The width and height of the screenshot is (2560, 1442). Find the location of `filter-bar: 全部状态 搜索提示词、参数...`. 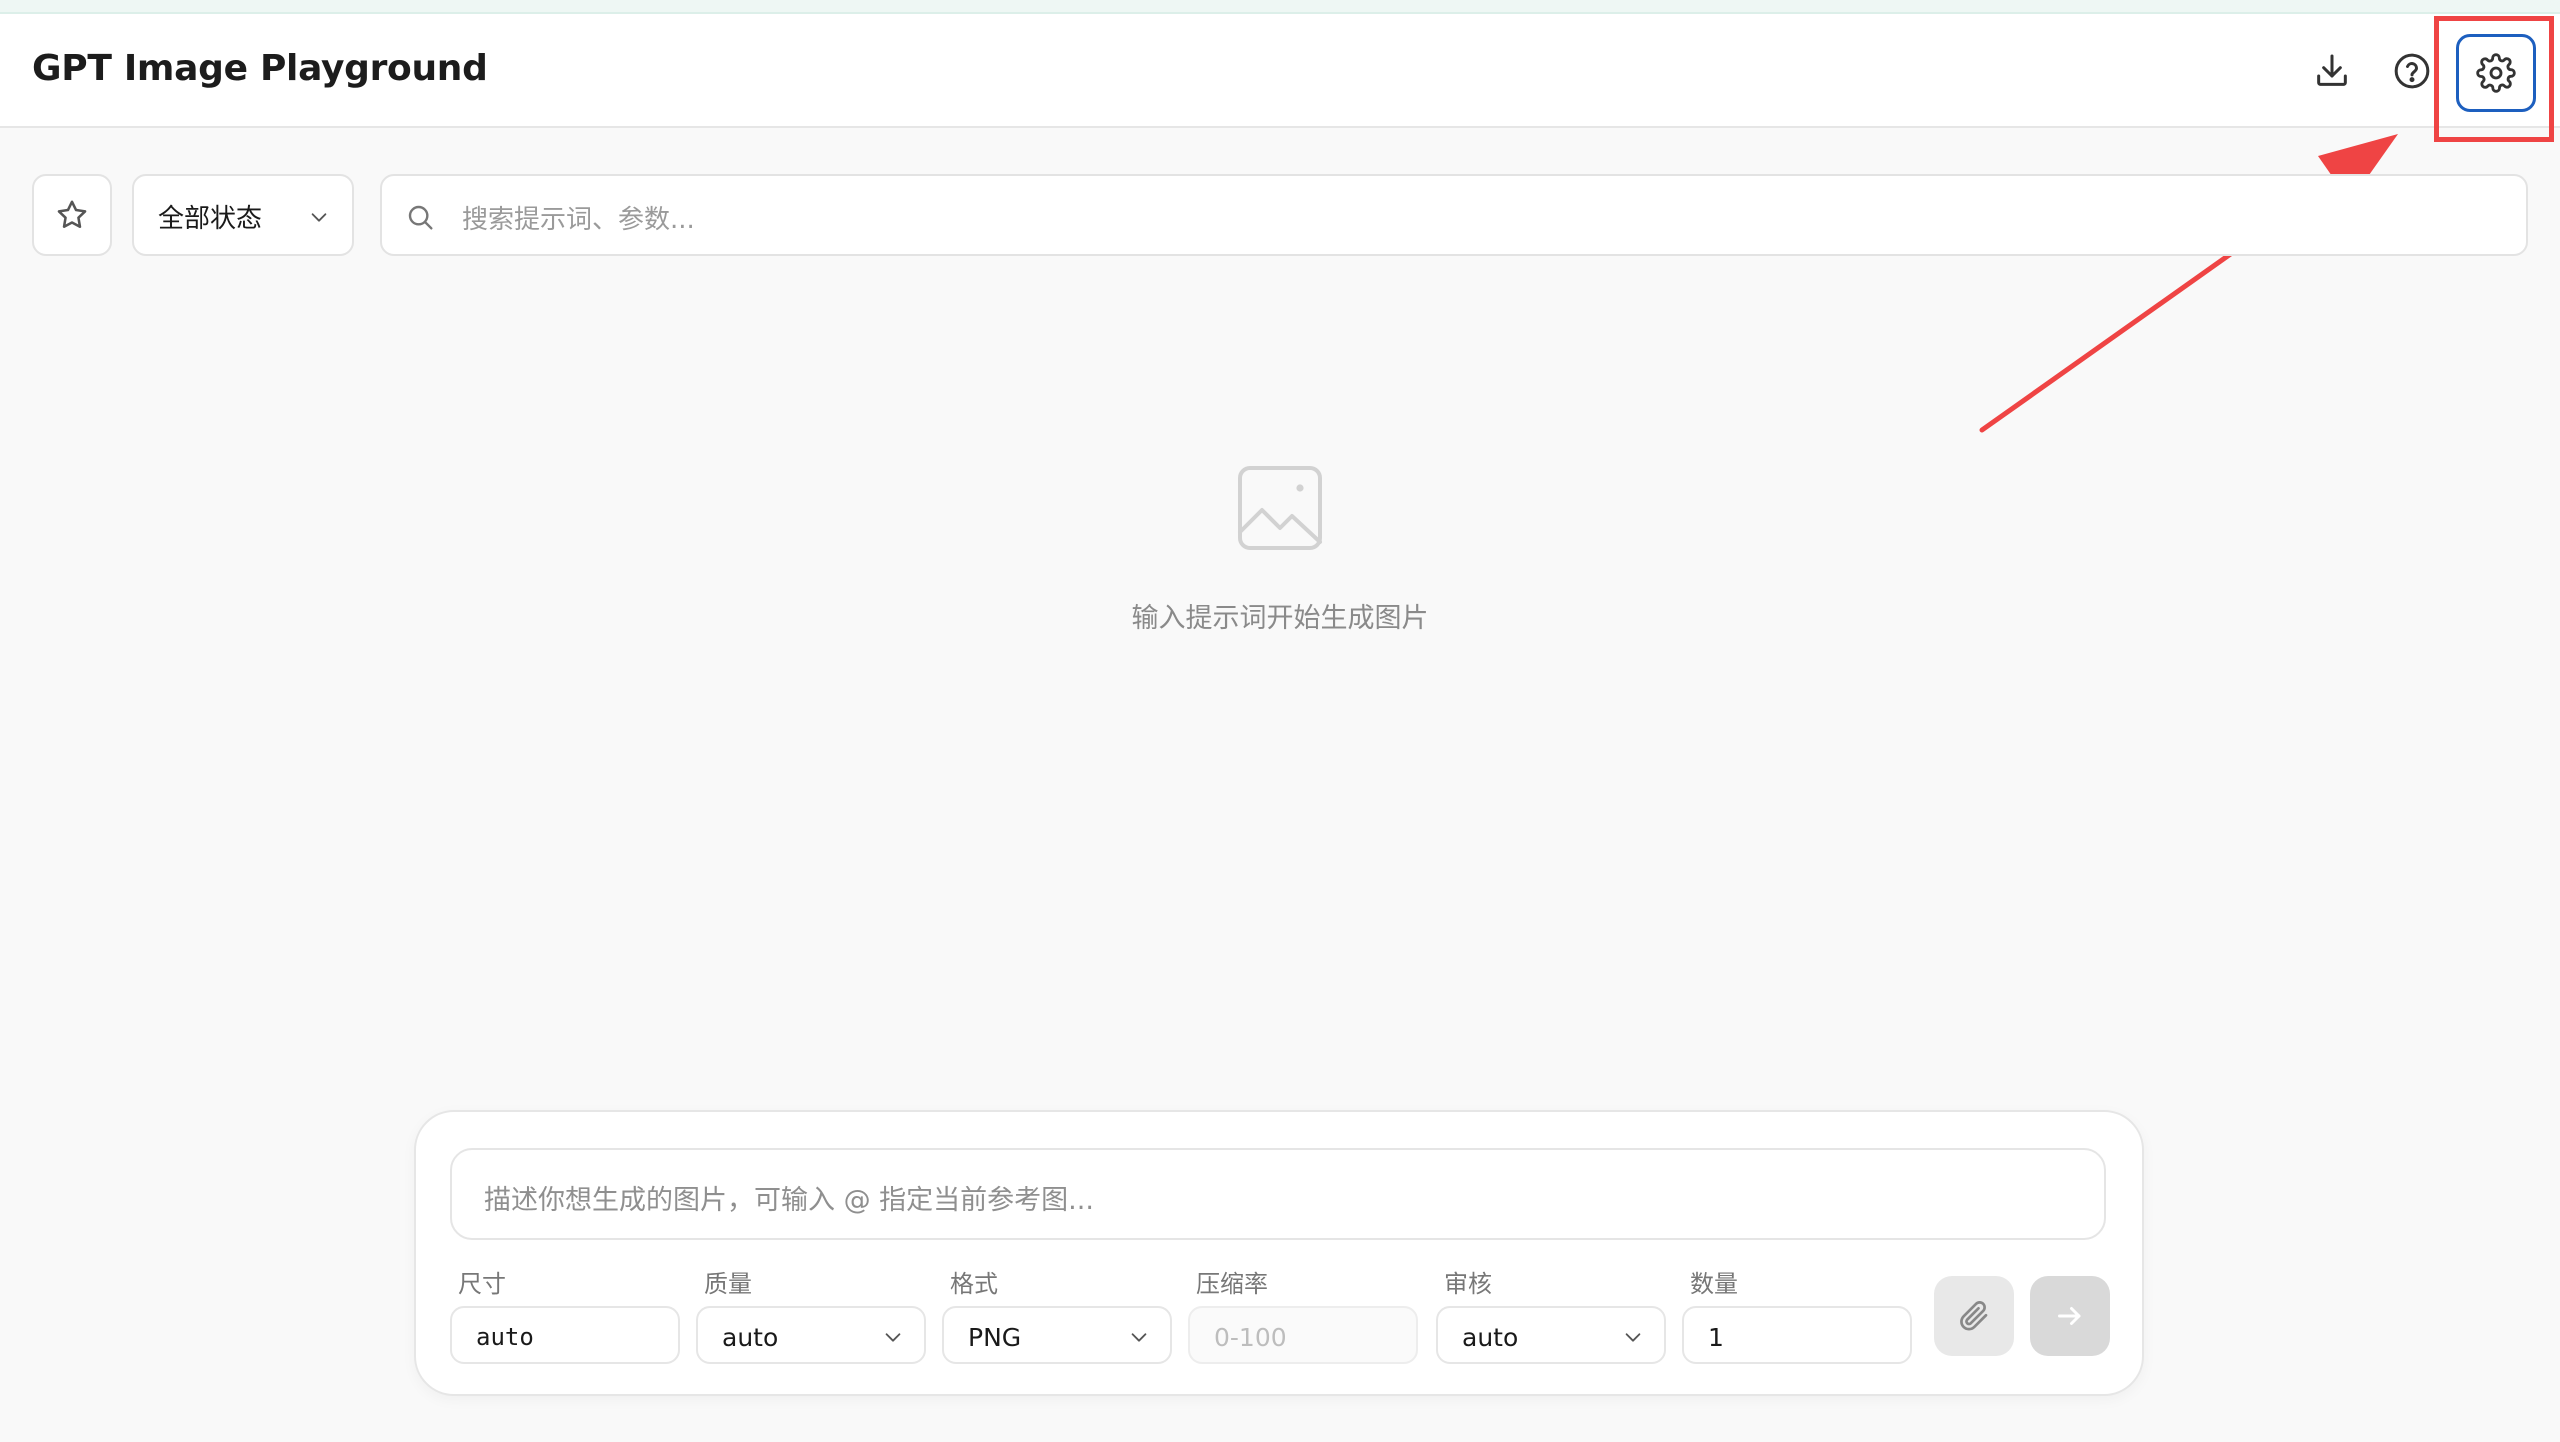

filter-bar: 全部状态 搜索提示词、参数... is located at coordinates (1280, 216).